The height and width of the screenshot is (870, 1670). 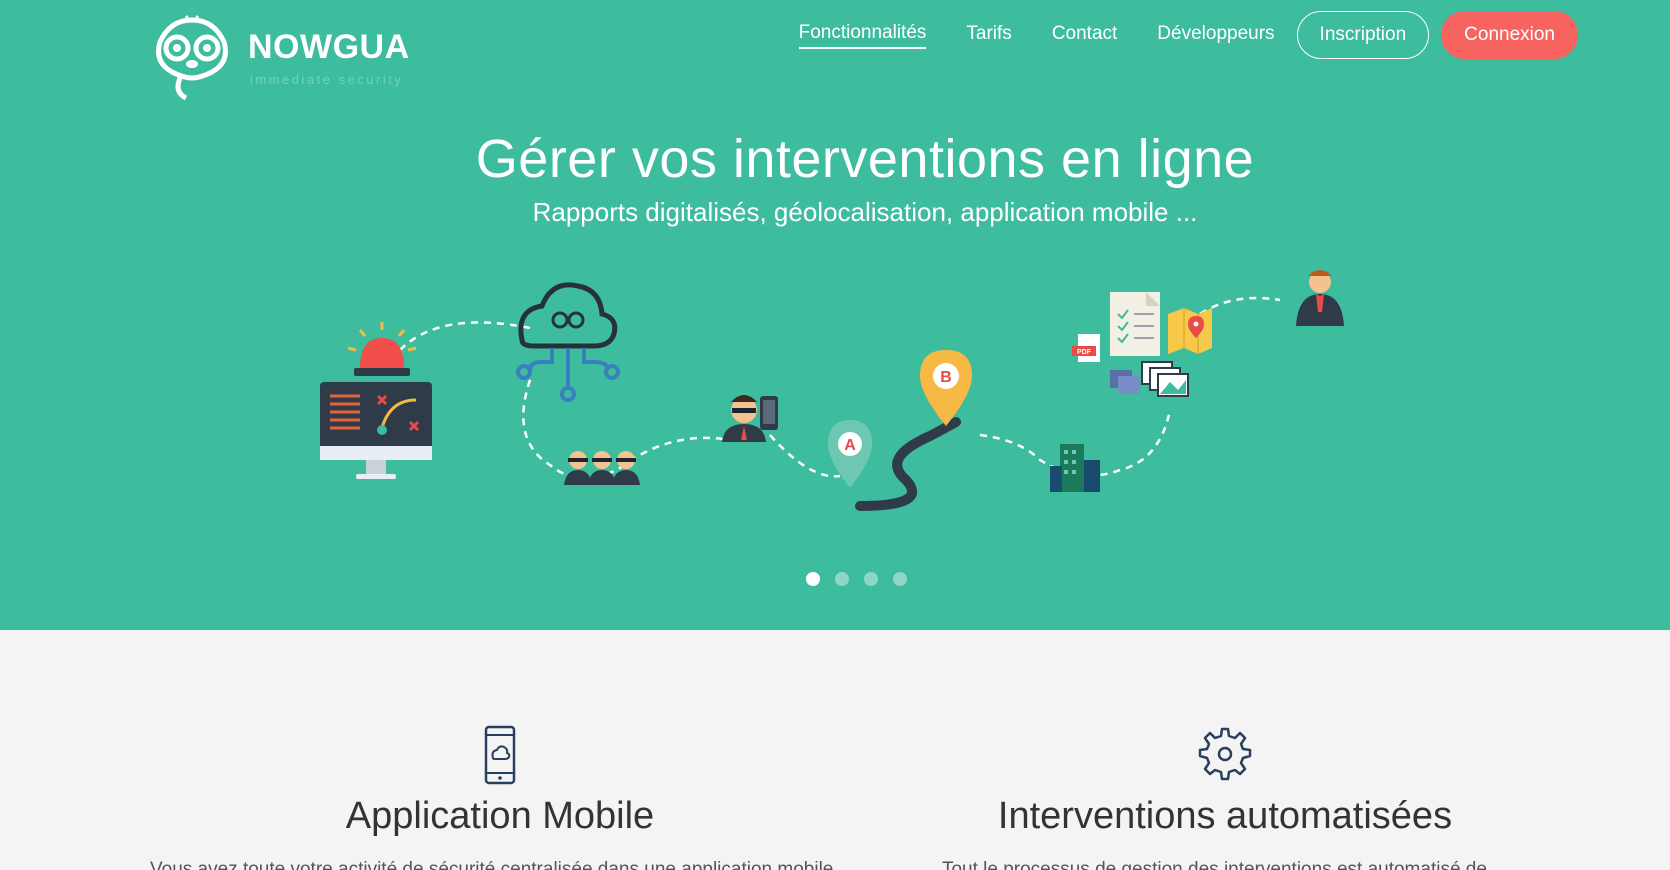 I want to click on brand-logo: NOWGUA immediate security, so click(x=280, y=57).